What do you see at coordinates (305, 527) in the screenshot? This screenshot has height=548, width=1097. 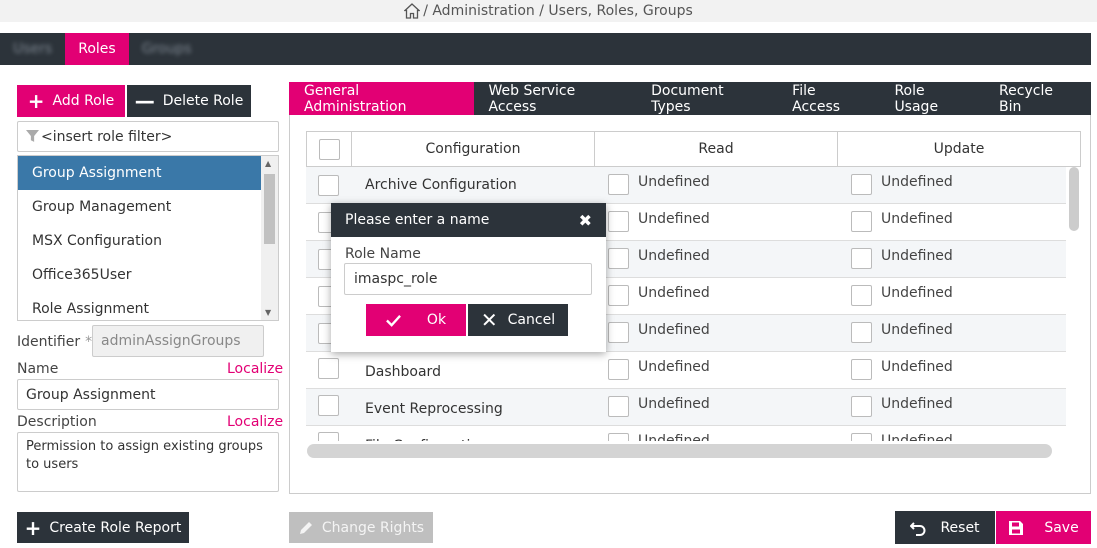 I see `pencil-icon` at bounding box center [305, 527].